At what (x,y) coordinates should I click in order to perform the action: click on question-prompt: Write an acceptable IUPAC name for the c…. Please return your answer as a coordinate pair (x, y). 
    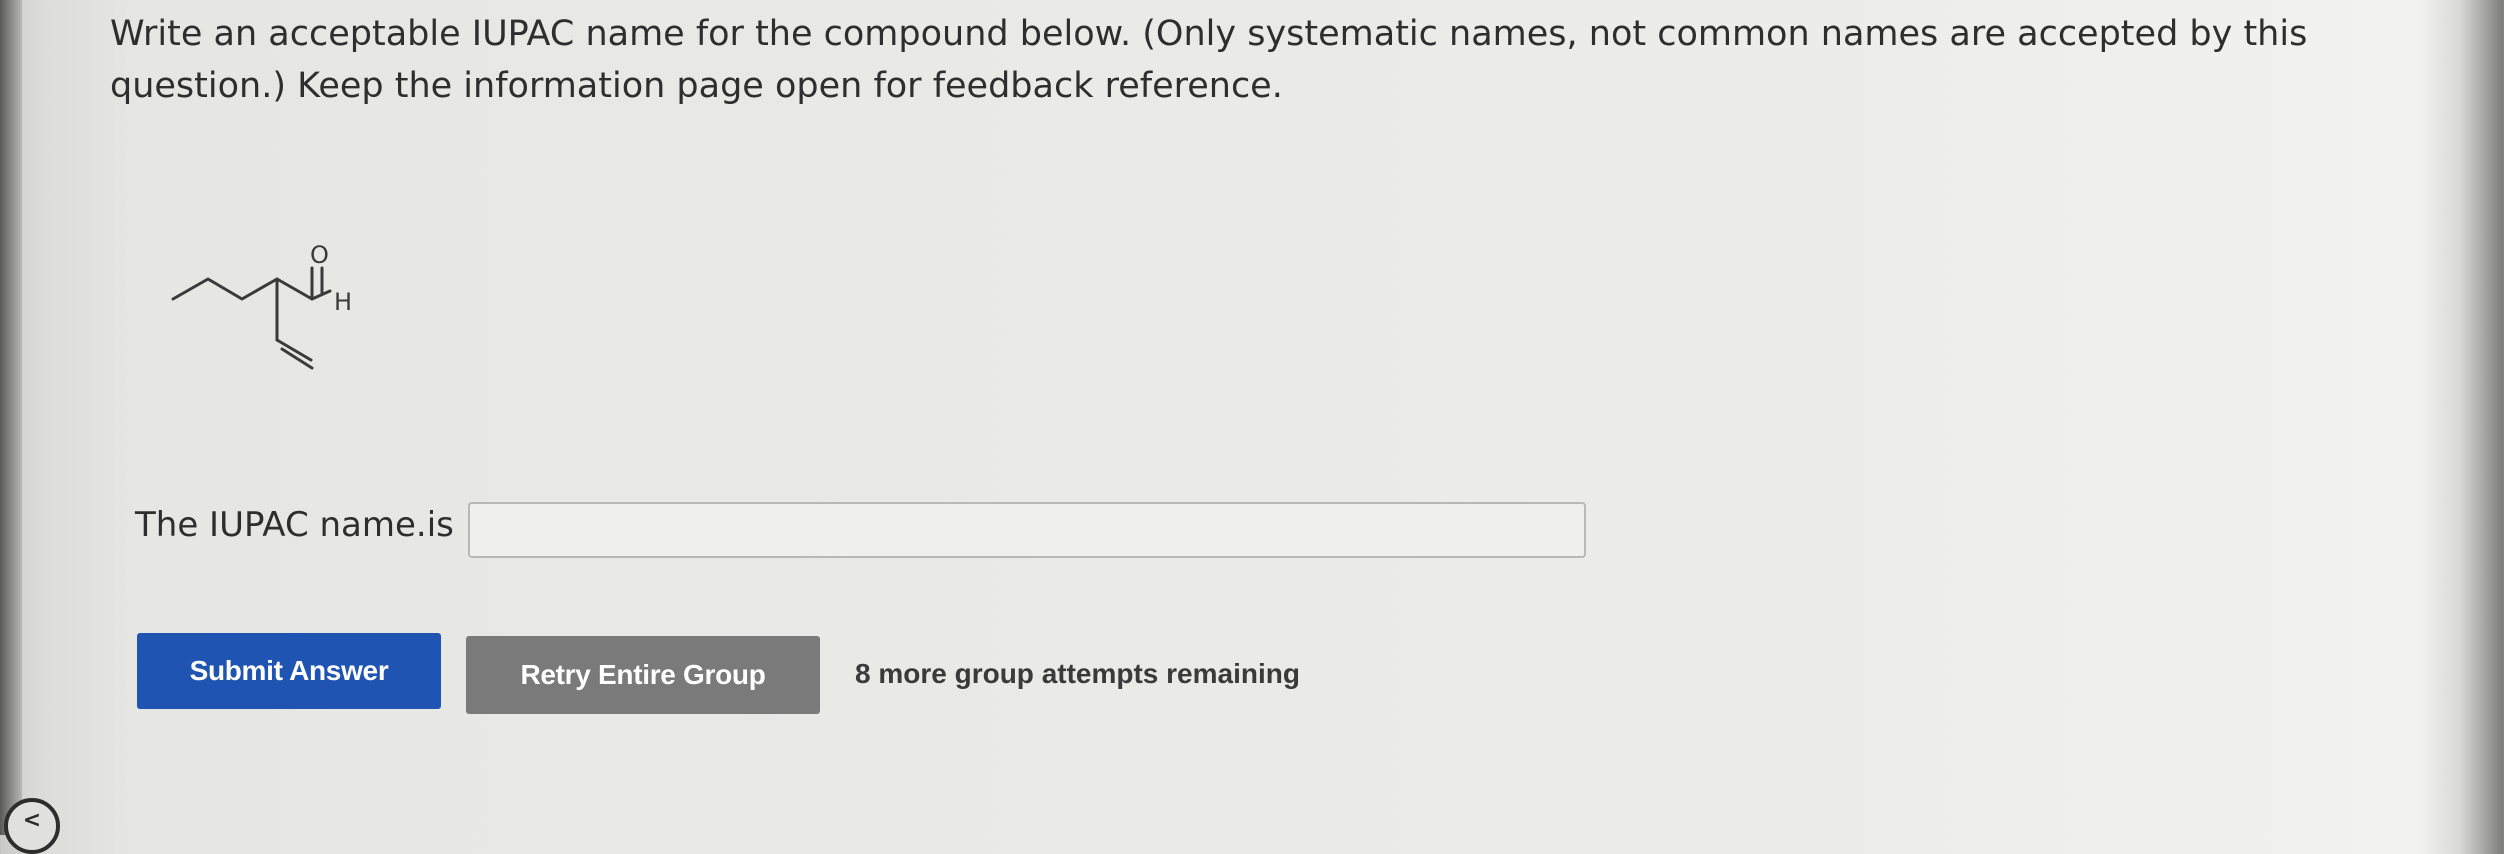
    Looking at the image, I should click on (1209, 60).